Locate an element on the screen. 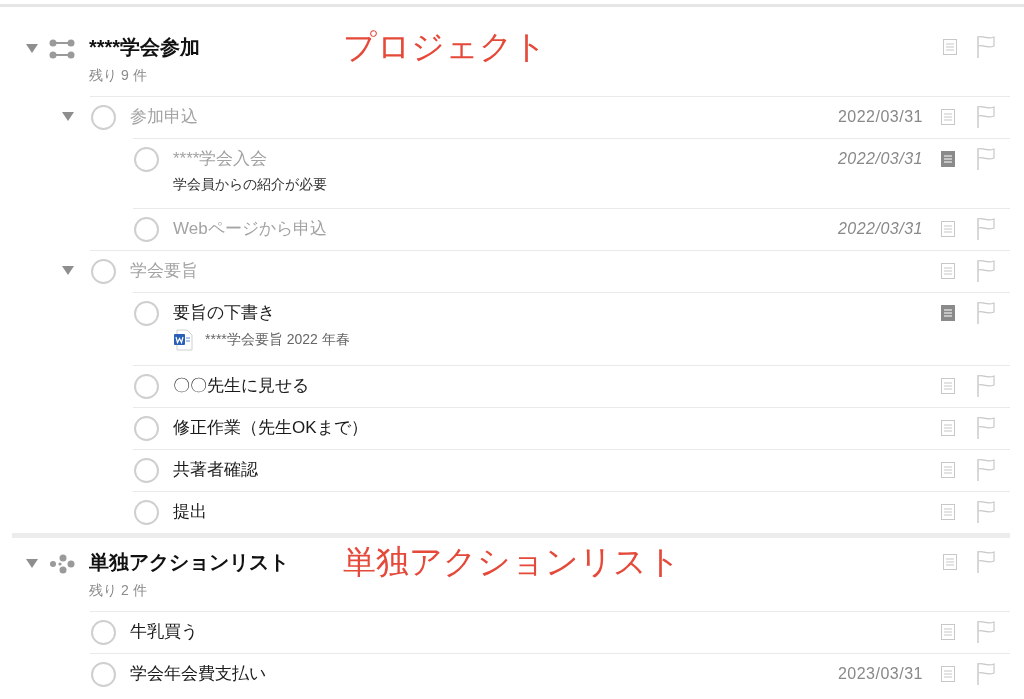 This screenshot has width=1024, height=699. task-title: 学会要旨 is located at coordinates (164, 271).